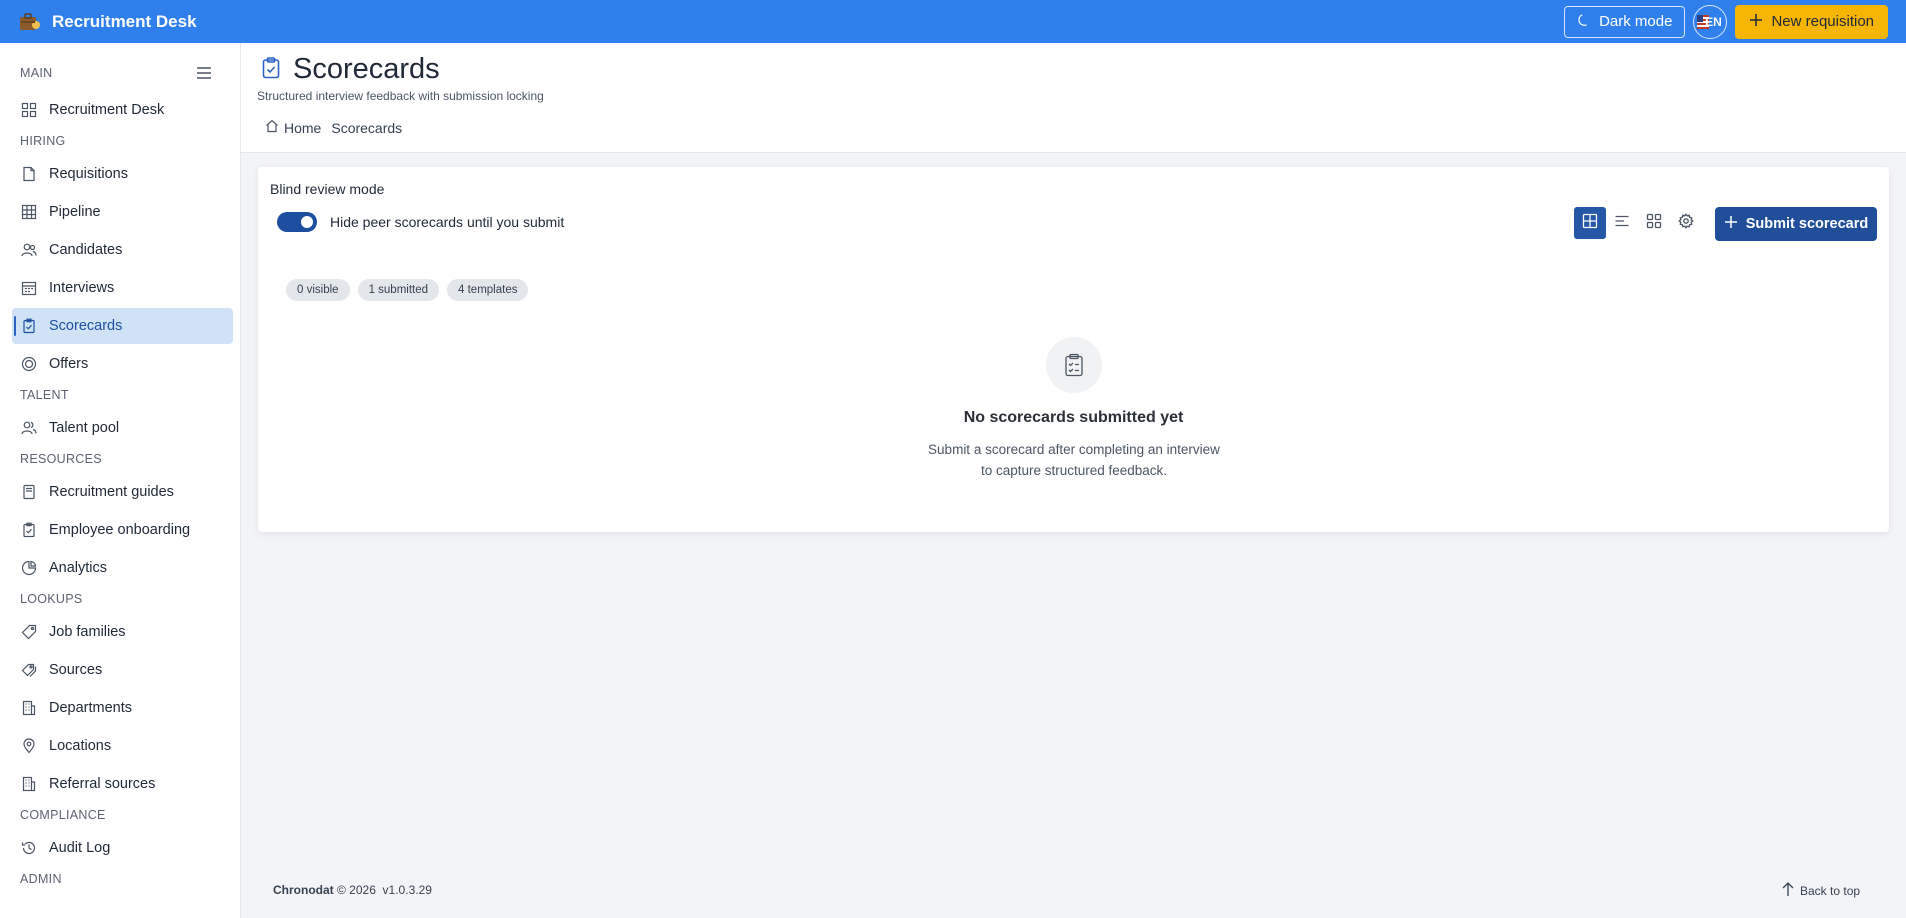  I want to click on table-view-icon, so click(1590, 223).